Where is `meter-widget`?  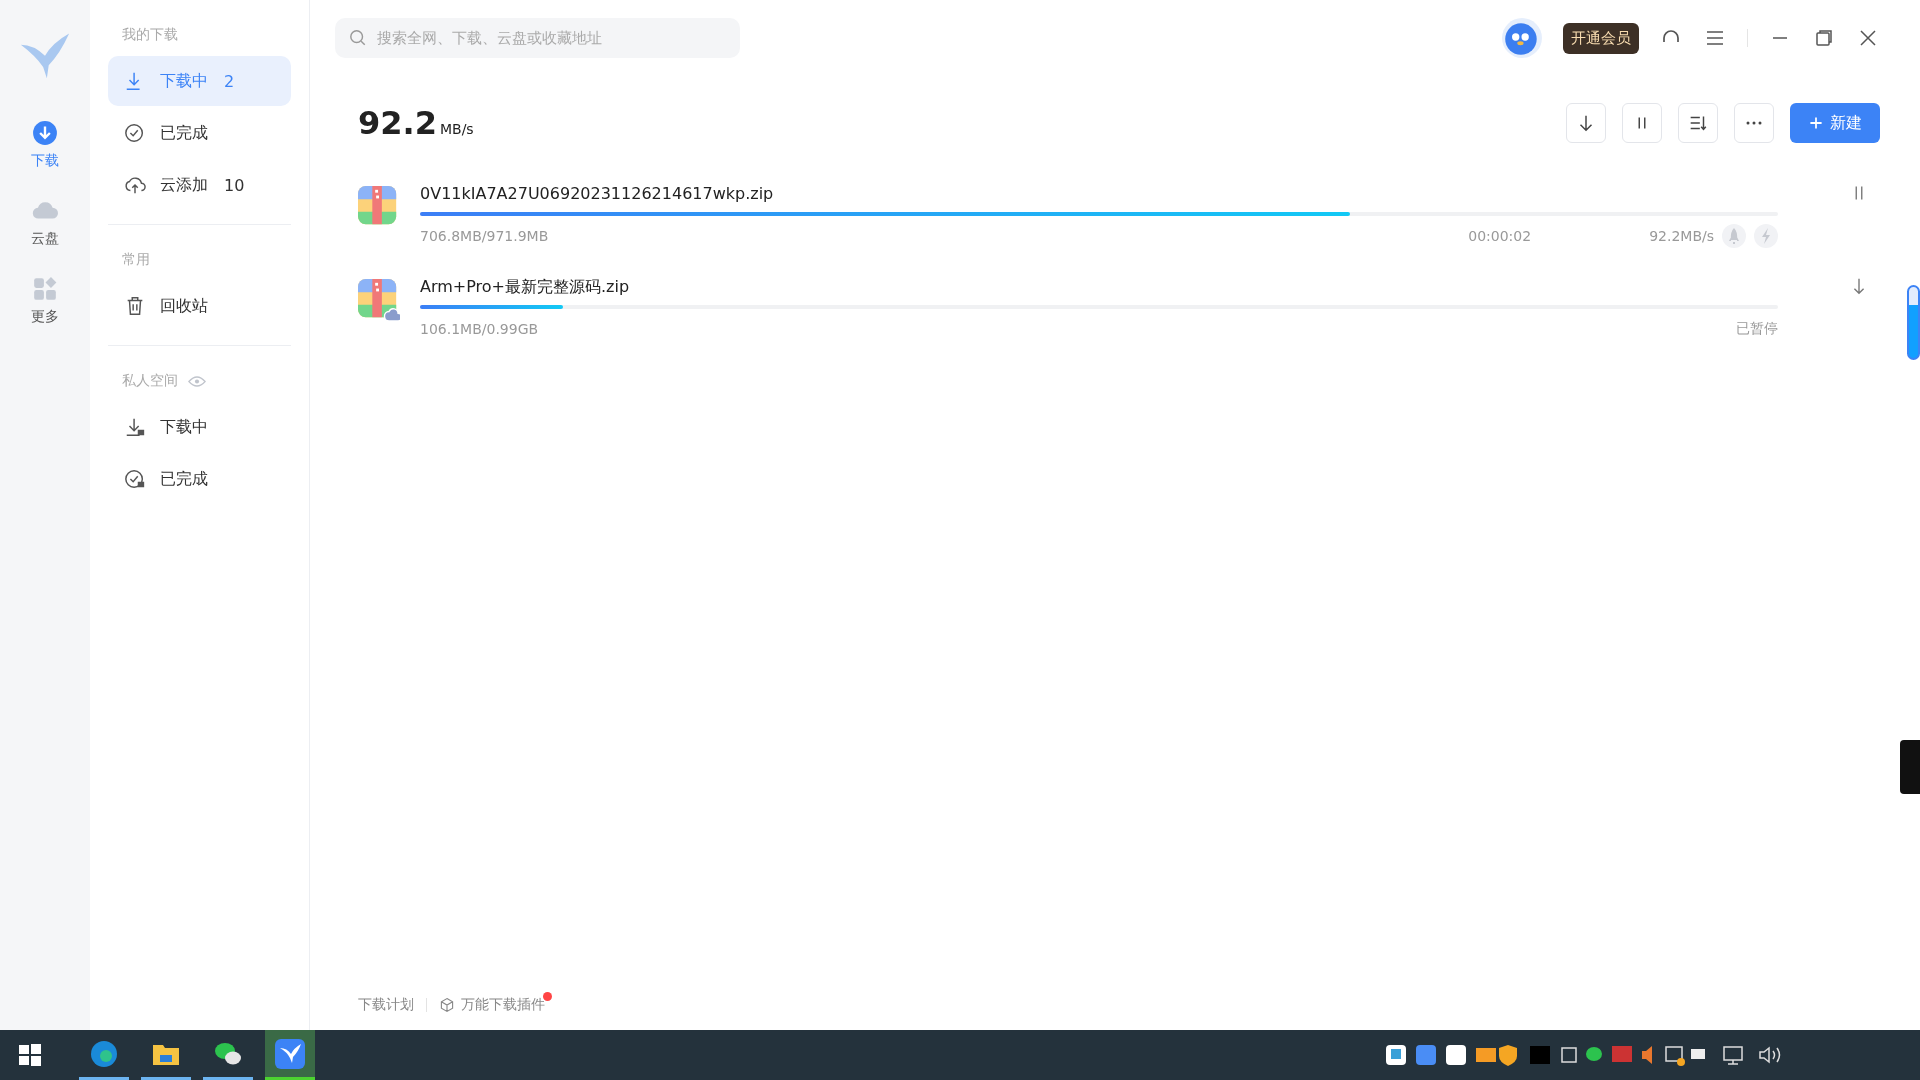
meter-widget is located at coordinates (1910, 767).